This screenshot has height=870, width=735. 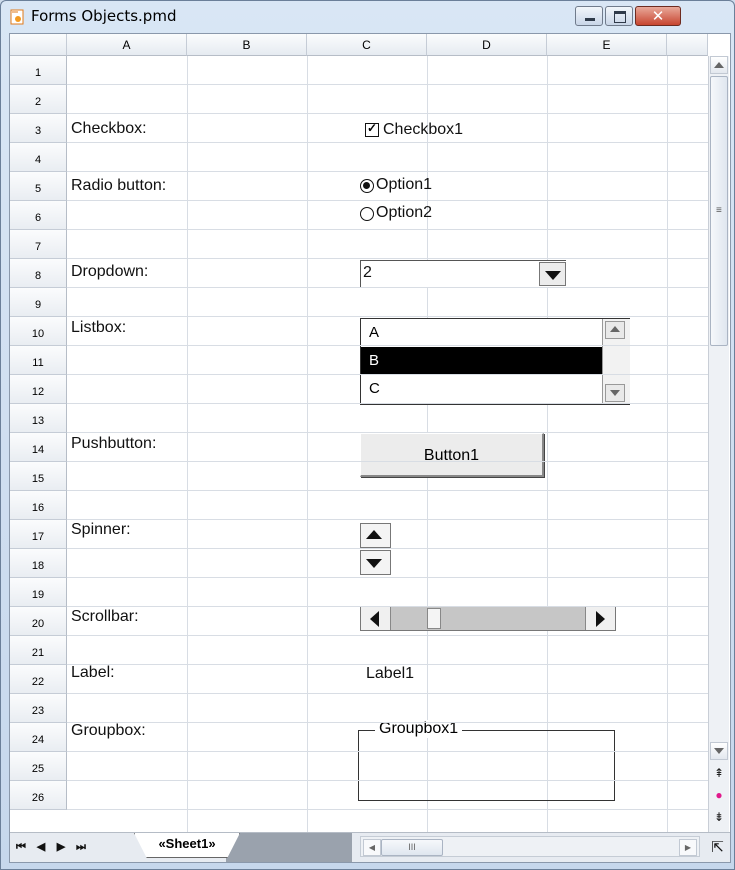 I want to click on listbox-item-selected: B, so click(x=481, y=361).